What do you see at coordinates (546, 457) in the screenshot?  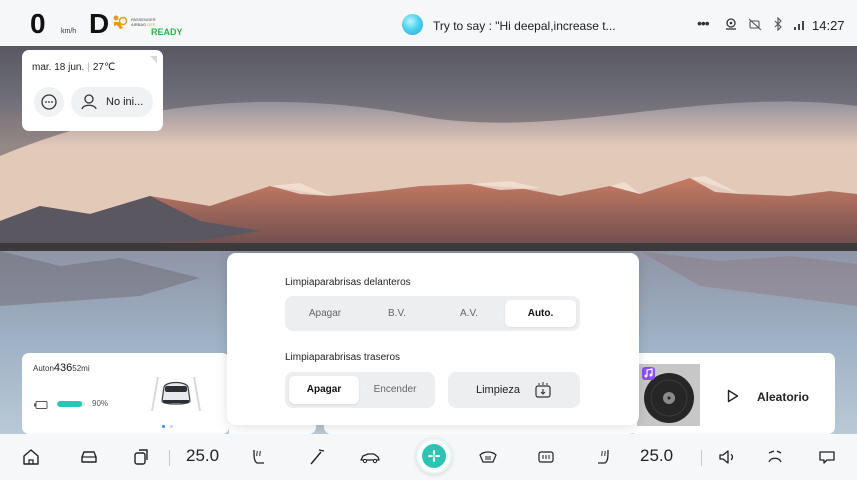 I see `rear-defrost-icon` at bounding box center [546, 457].